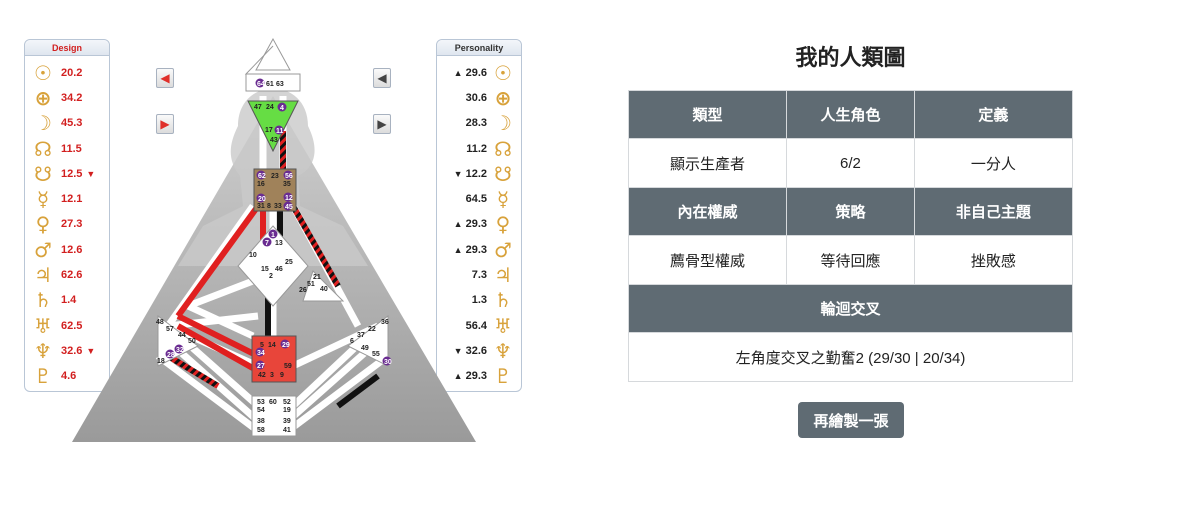 The width and height of the screenshot is (1198, 506). What do you see at coordinates (270, 107) in the screenshot?
I see `gate-label: 24` at bounding box center [270, 107].